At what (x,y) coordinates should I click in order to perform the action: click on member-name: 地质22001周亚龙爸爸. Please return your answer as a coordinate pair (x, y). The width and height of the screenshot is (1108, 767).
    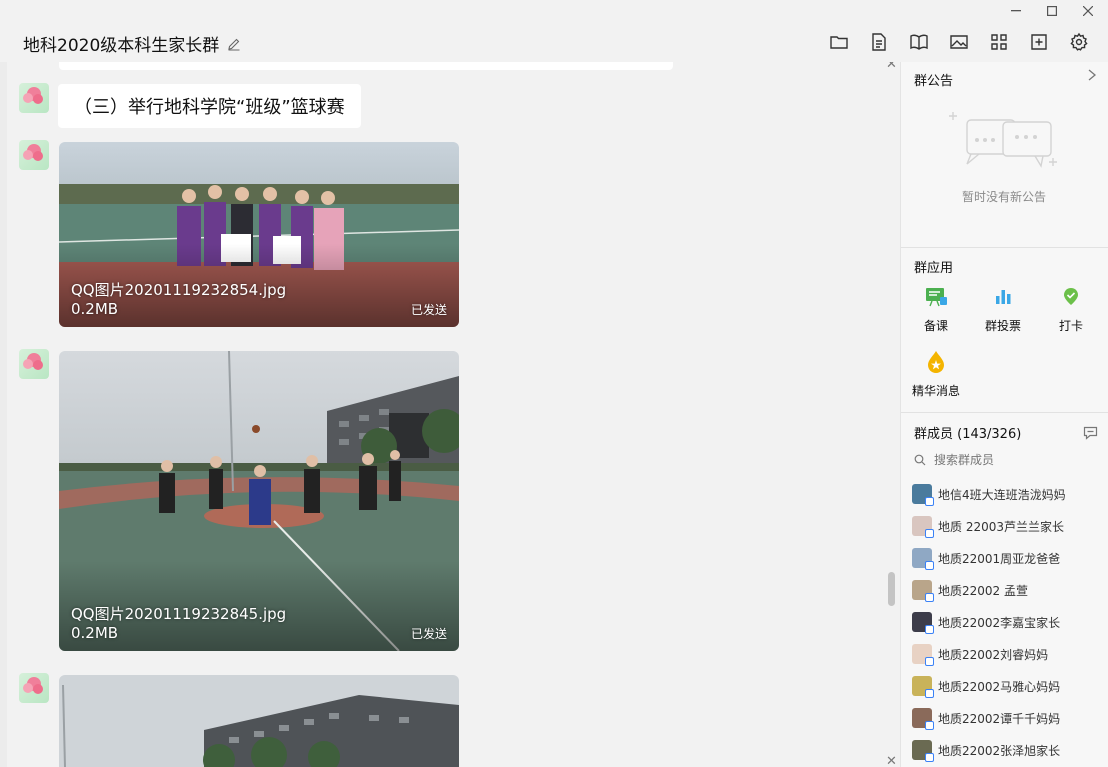
    Looking at the image, I should click on (999, 558).